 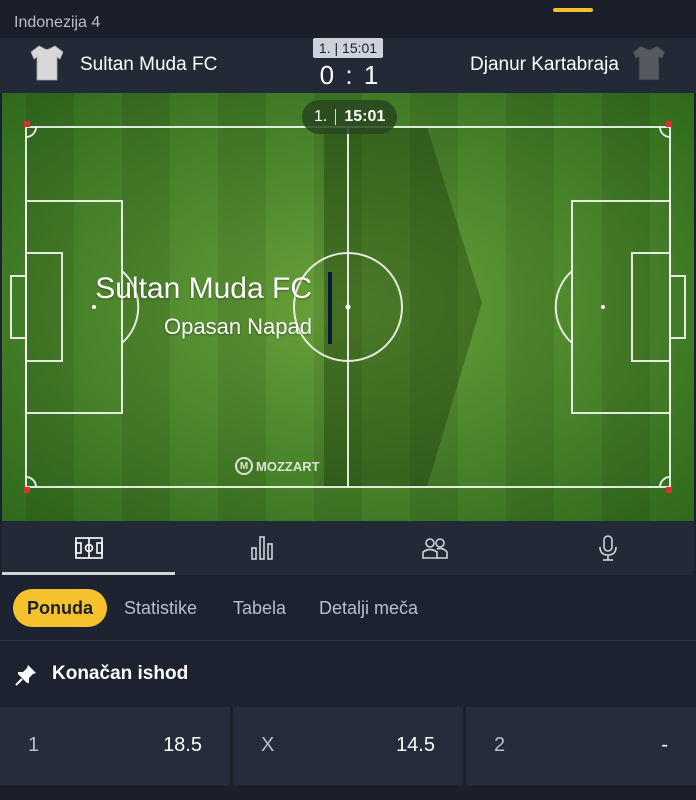 What do you see at coordinates (664, 745) in the screenshot?
I see `odd-value: -` at bounding box center [664, 745].